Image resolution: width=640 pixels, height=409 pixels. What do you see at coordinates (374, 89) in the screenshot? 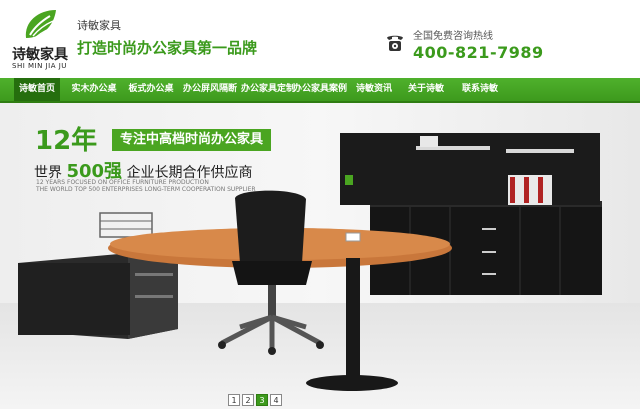
I see `nav-item-news: 诗敏资讯` at bounding box center [374, 89].